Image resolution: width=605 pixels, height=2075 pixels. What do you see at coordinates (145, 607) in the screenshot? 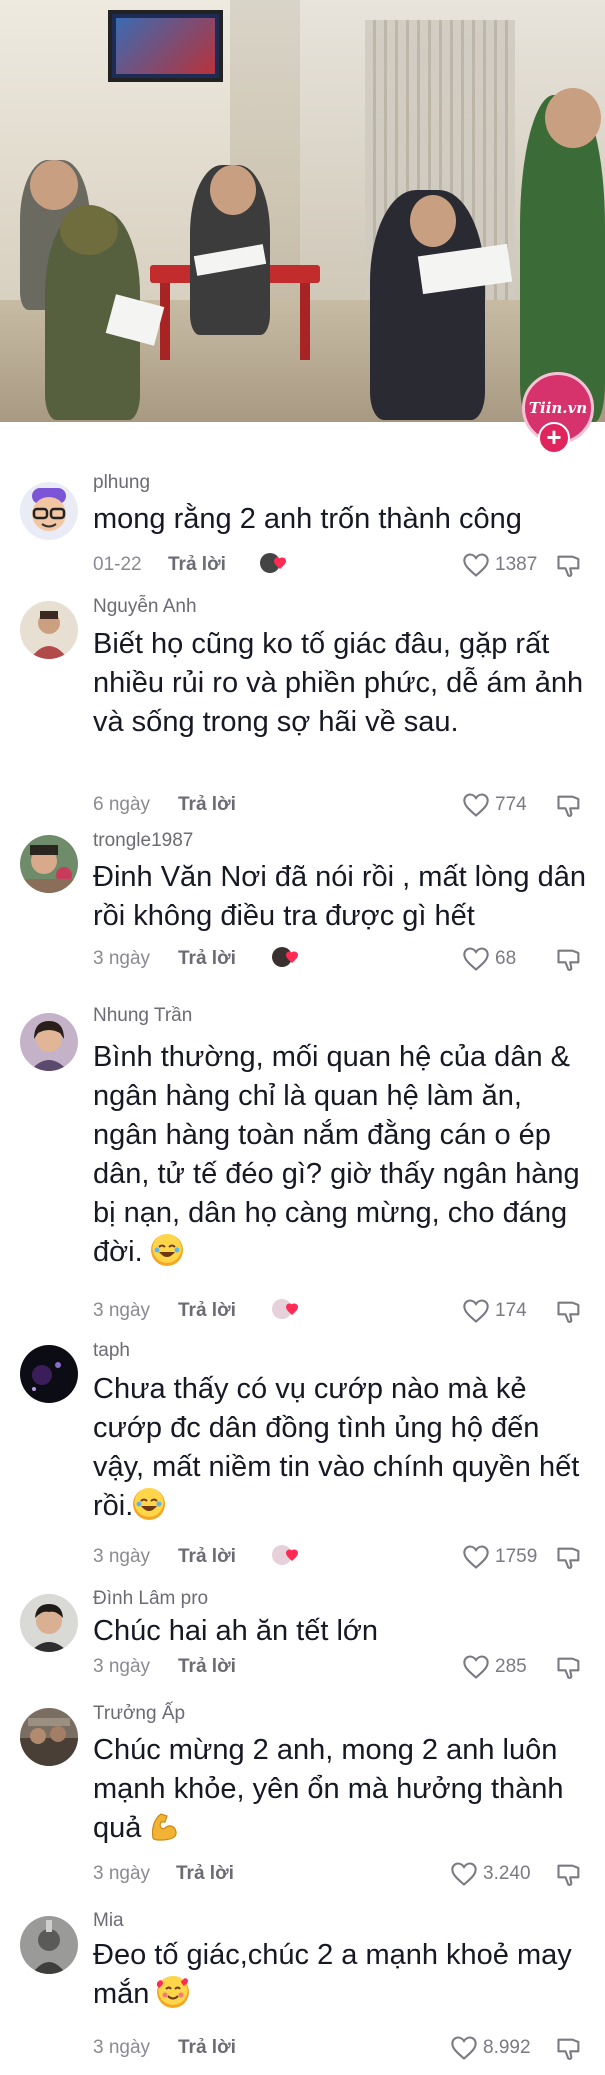
I see `comment-username: Nguyễn Anh` at bounding box center [145, 607].